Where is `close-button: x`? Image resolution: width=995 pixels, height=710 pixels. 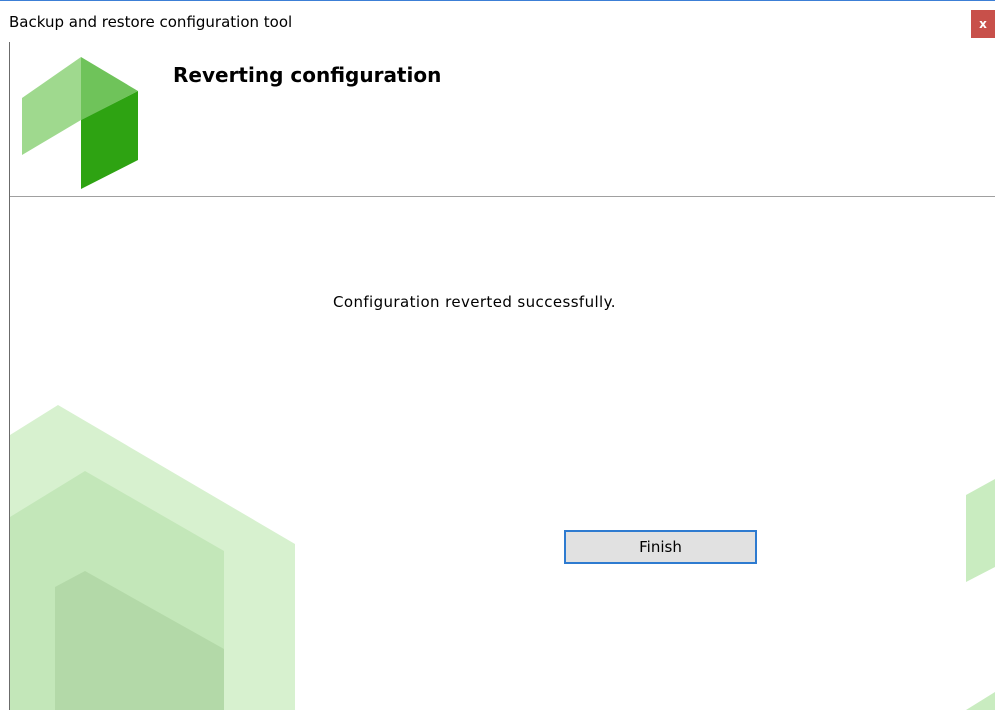
close-button: x is located at coordinates (983, 24).